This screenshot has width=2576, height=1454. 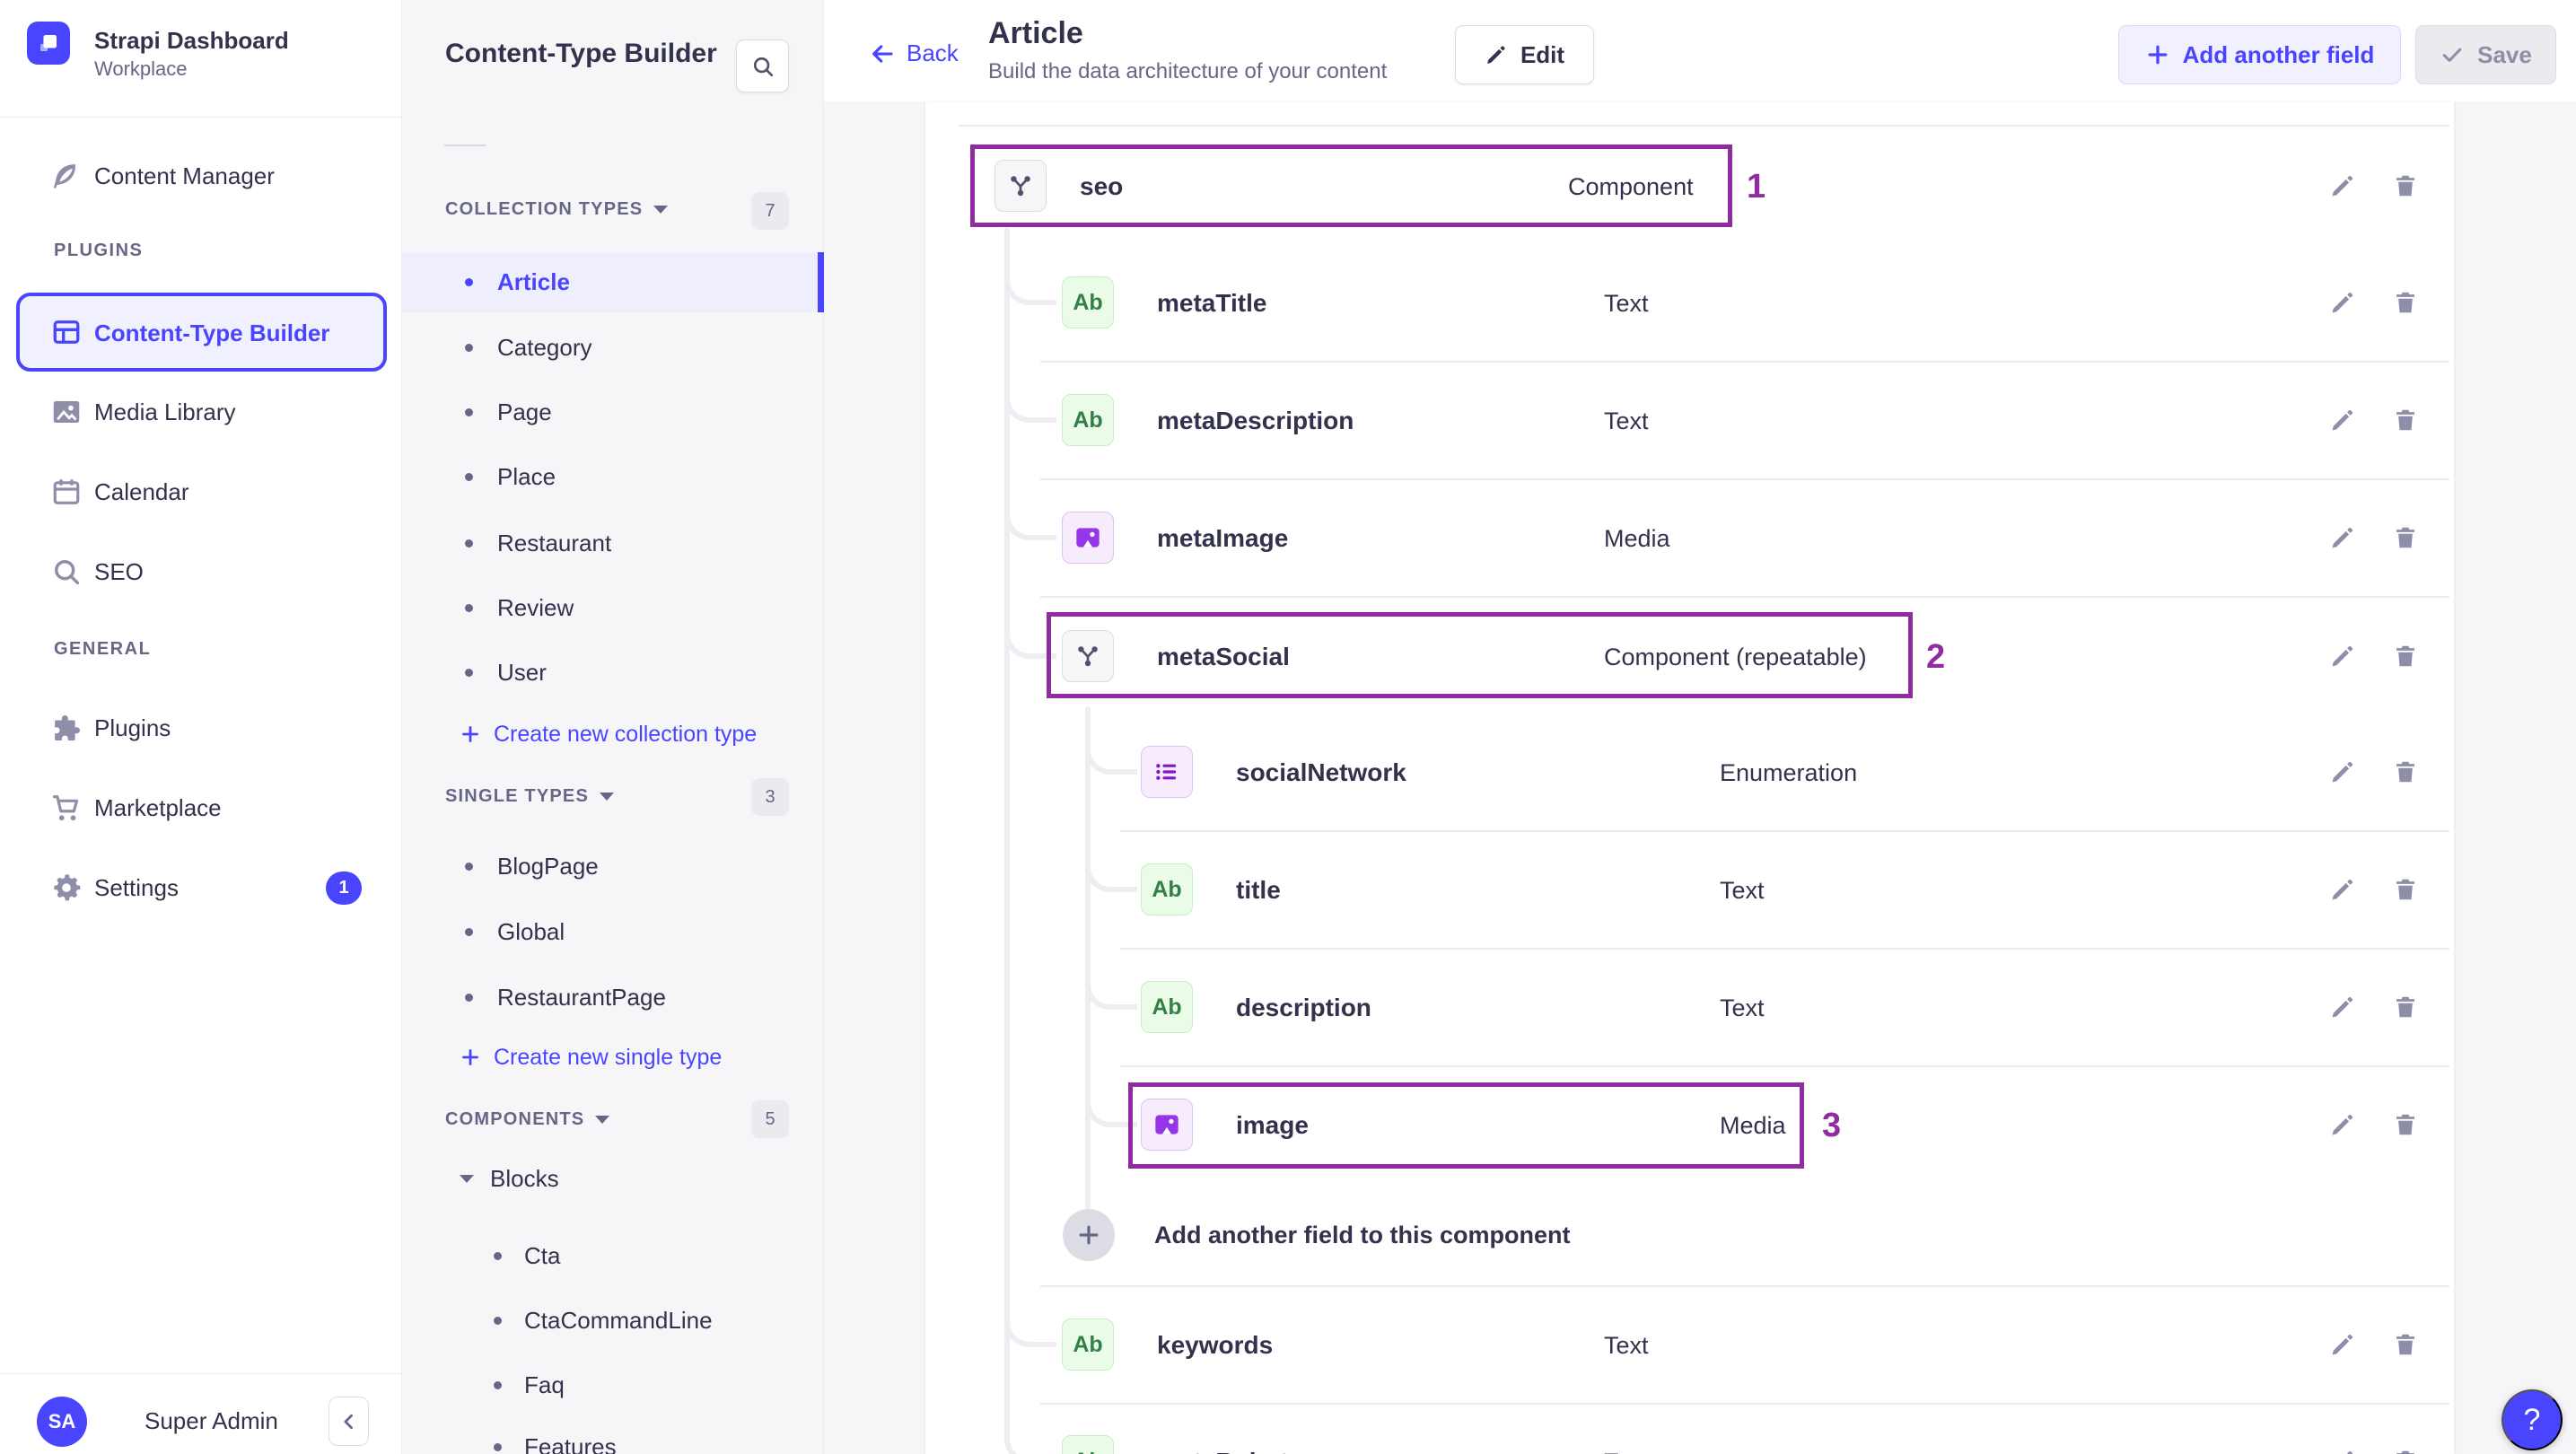 What do you see at coordinates (1088, 420) in the screenshot?
I see `text-field-glyph: Ab` at bounding box center [1088, 420].